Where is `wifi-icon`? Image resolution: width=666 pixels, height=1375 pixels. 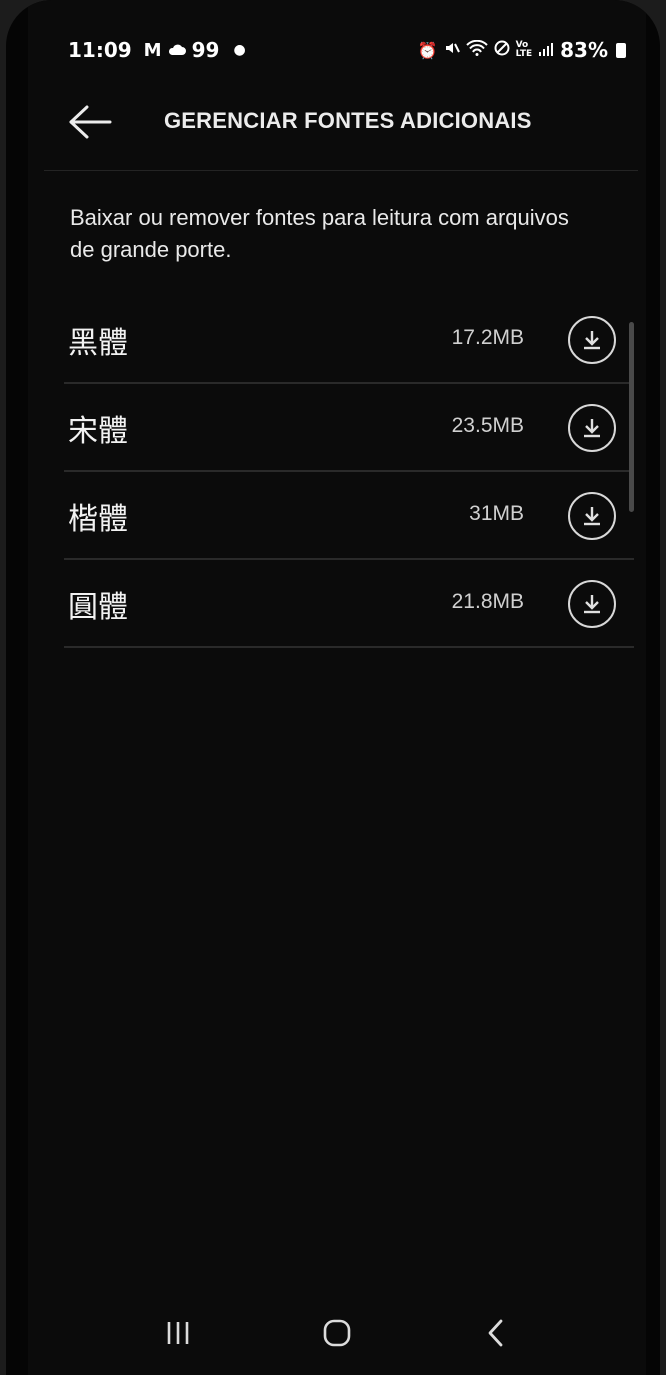 wifi-icon is located at coordinates (476, 49).